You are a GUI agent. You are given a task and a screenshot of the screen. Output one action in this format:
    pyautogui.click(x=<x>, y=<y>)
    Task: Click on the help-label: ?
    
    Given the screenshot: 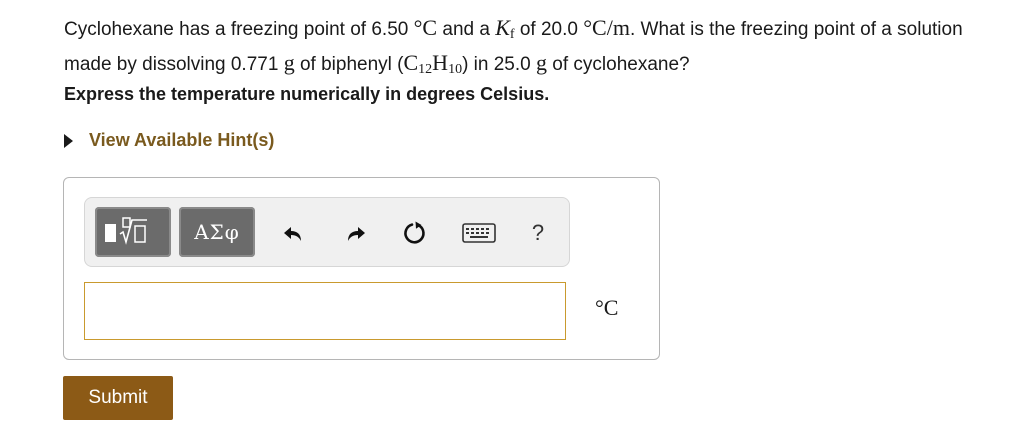 What is the action you would take?
    pyautogui.click(x=538, y=232)
    